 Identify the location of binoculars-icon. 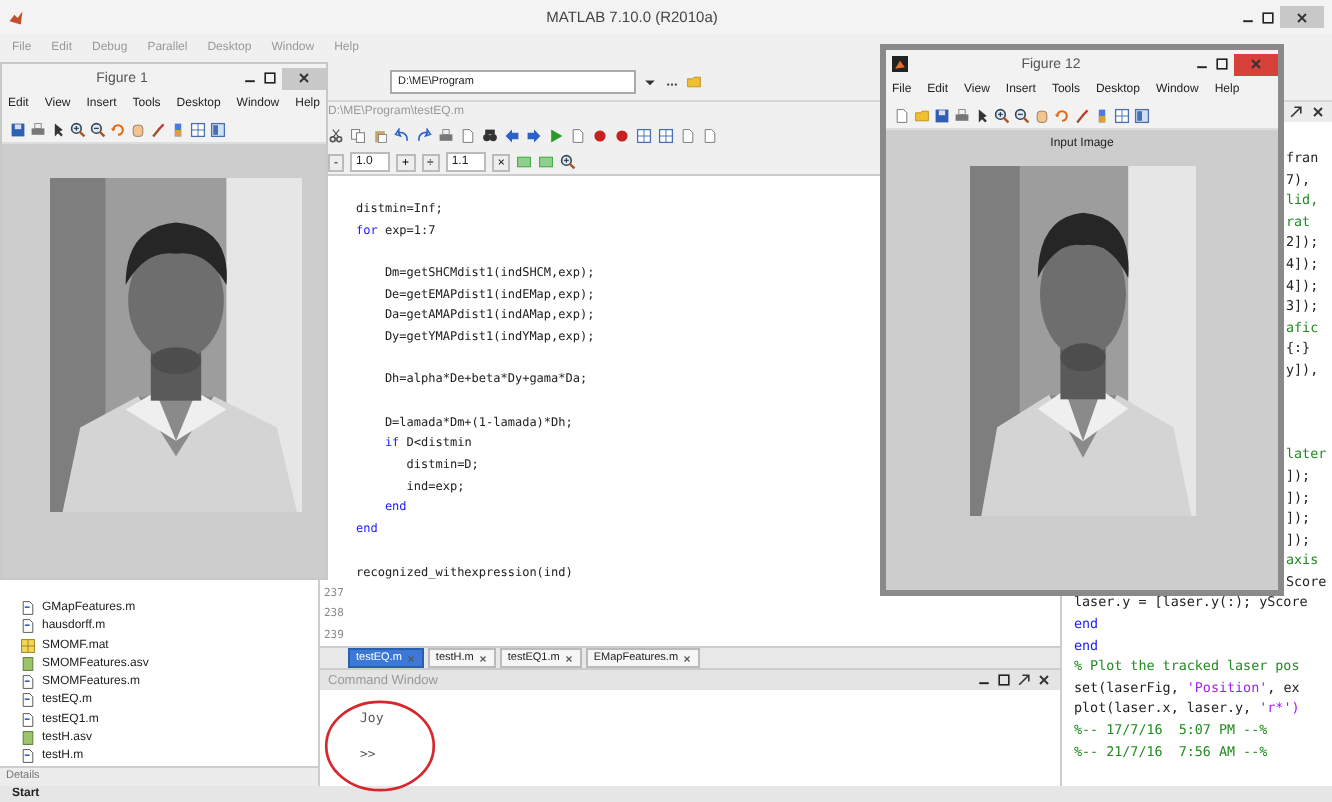
(490, 136).